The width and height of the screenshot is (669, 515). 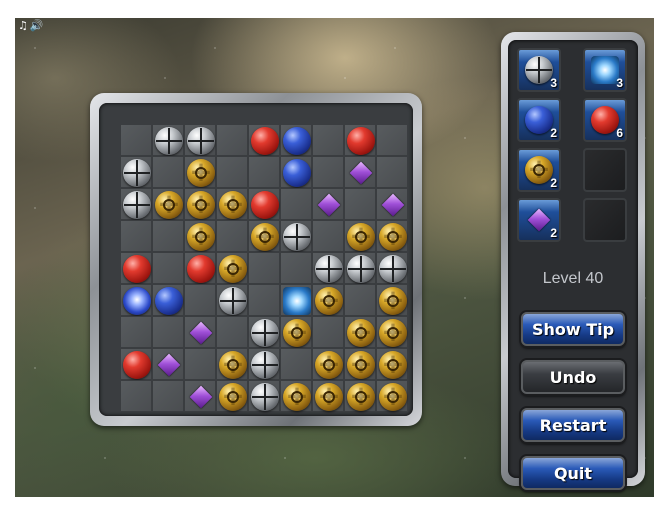 I want to click on show-tip-button: Show Tip, so click(x=573, y=329).